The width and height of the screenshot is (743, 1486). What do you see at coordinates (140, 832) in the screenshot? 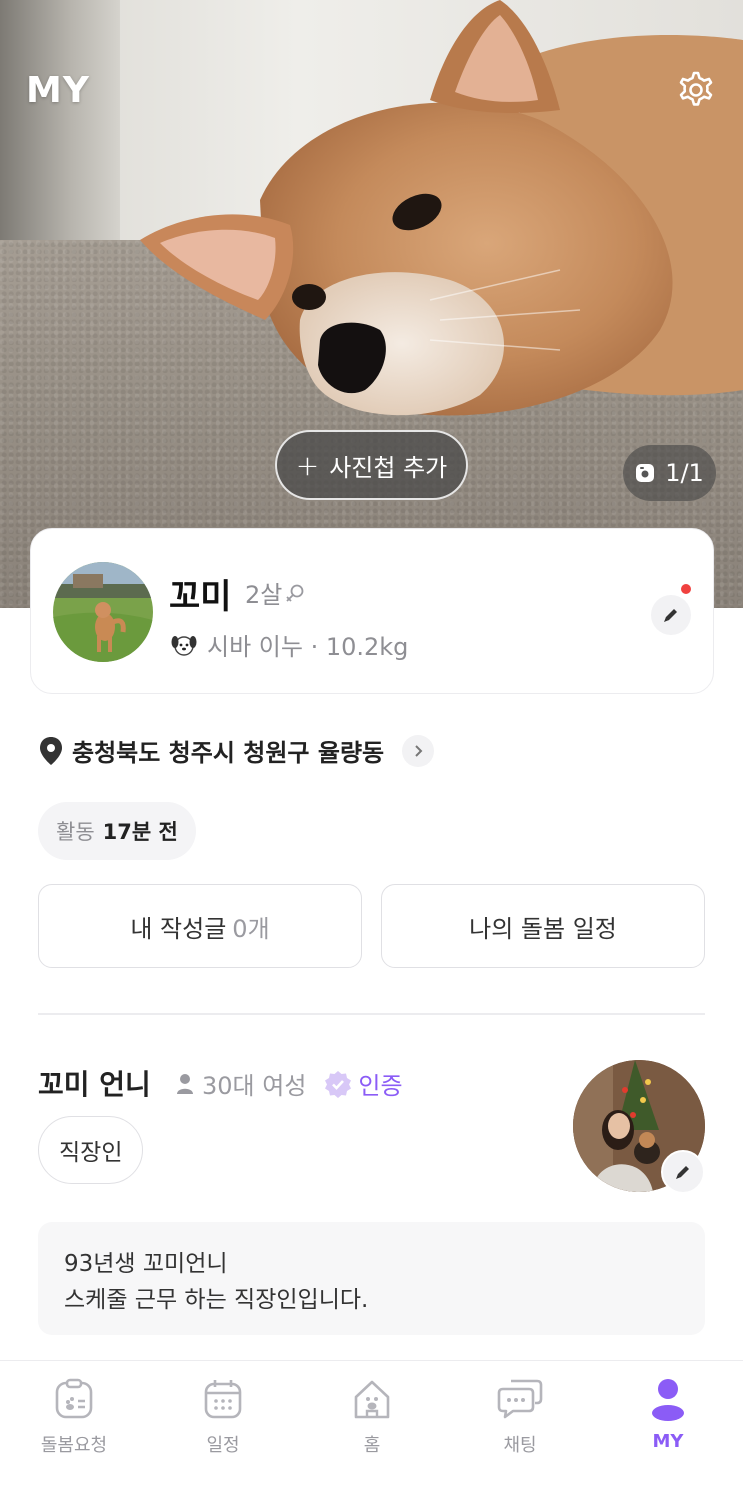
I see `activity-value: 17분 전` at bounding box center [140, 832].